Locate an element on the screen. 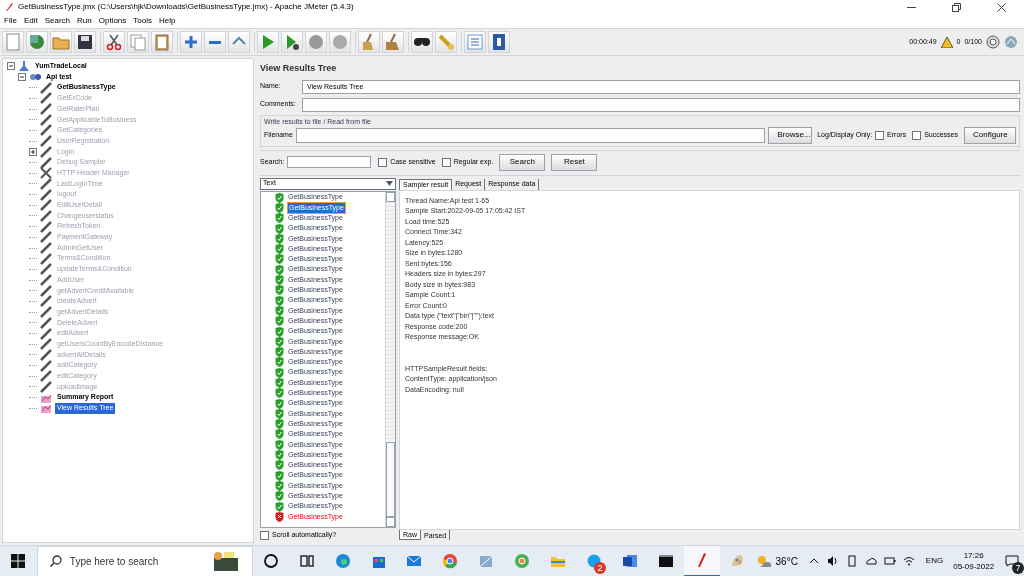  binoculars-icon is located at coordinates (422, 42).